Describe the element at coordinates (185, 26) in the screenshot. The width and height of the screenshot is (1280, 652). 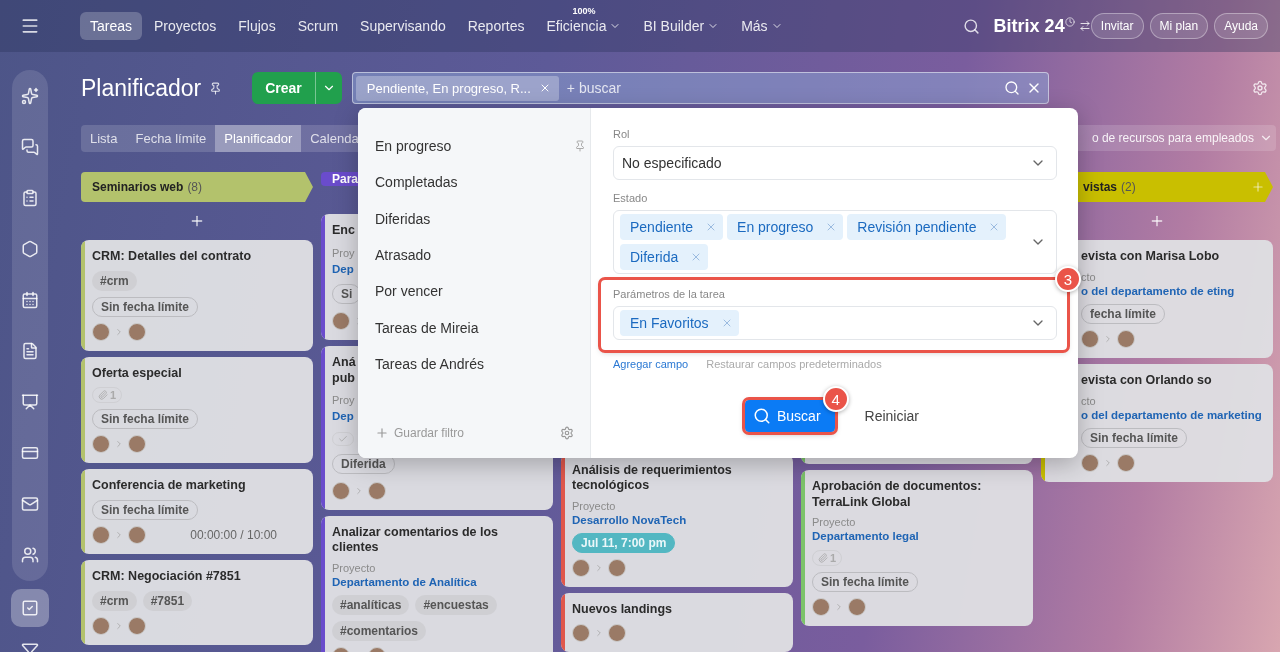
I see `nav-tab: Proyectos` at that location.